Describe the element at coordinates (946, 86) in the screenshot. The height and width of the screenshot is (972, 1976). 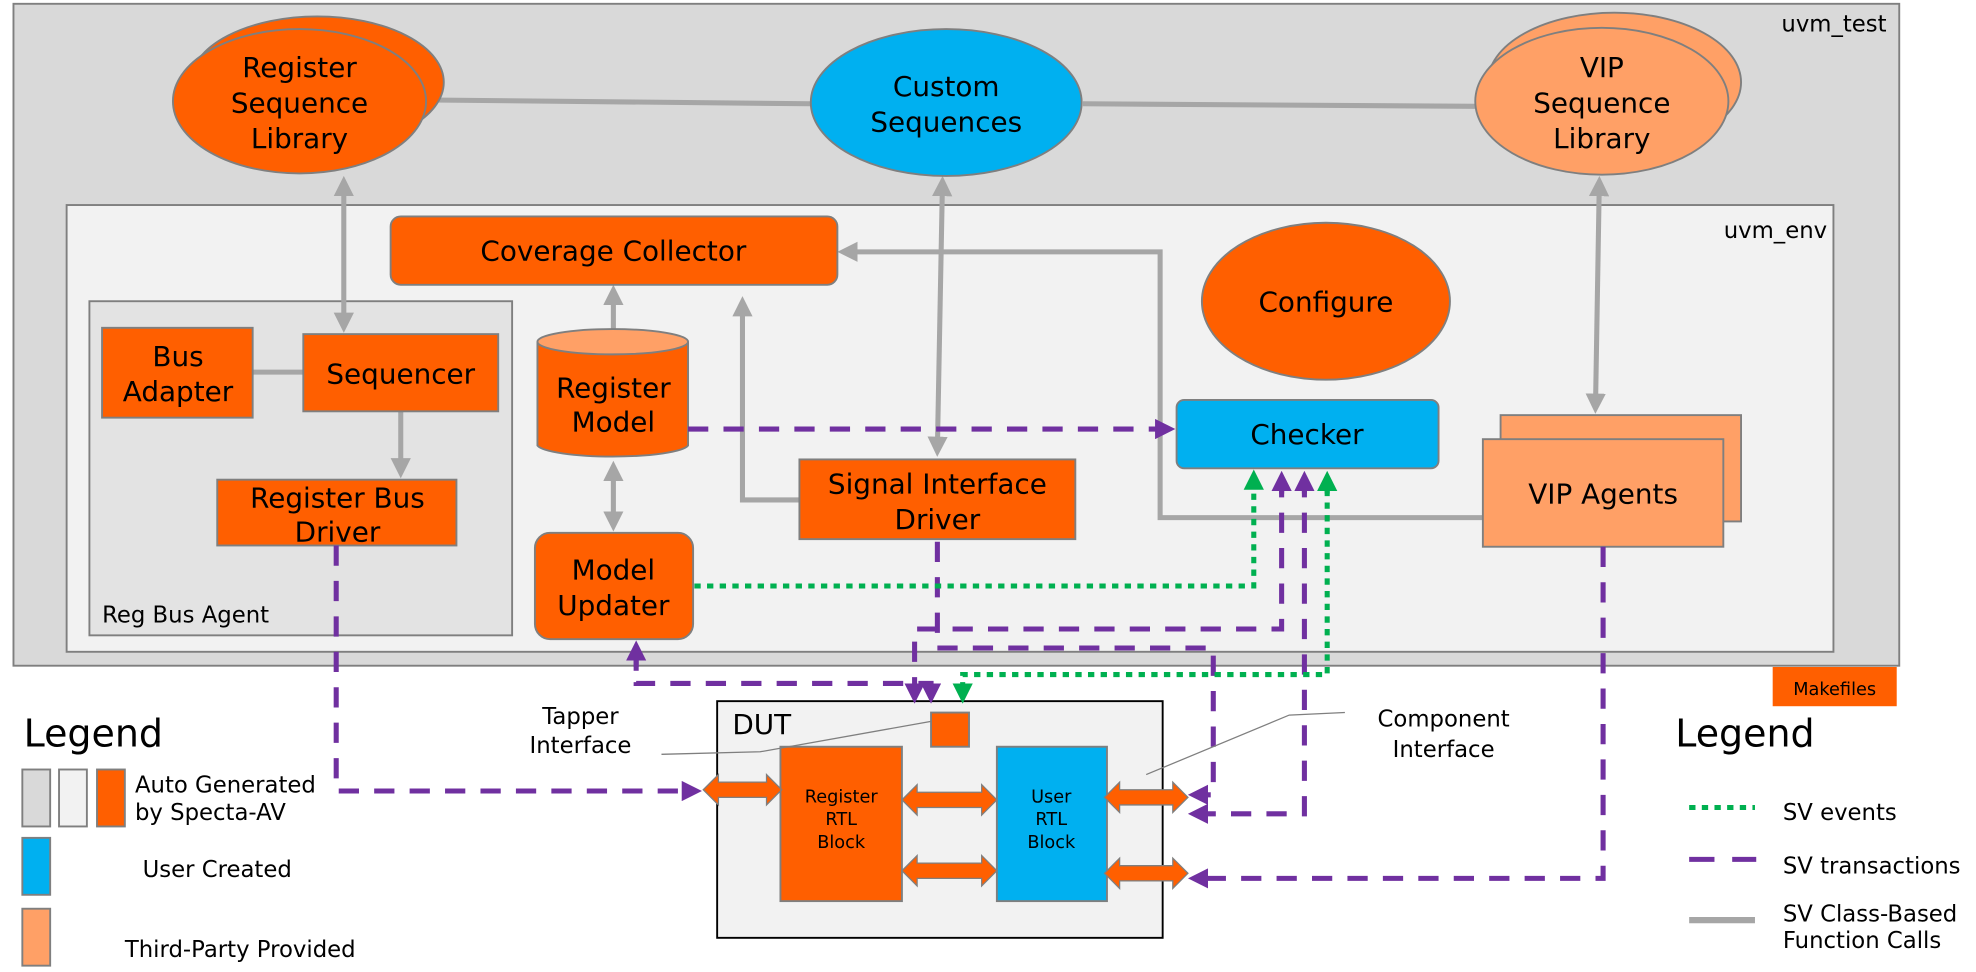
I see `label: Custom` at that location.